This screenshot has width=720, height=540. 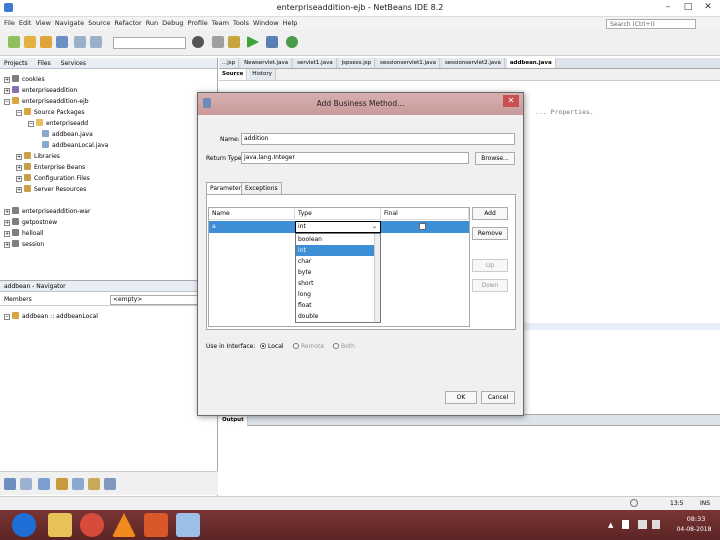 What do you see at coordinates (198, 23) in the screenshot?
I see `menu-item-profile: Profile` at bounding box center [198, 23].